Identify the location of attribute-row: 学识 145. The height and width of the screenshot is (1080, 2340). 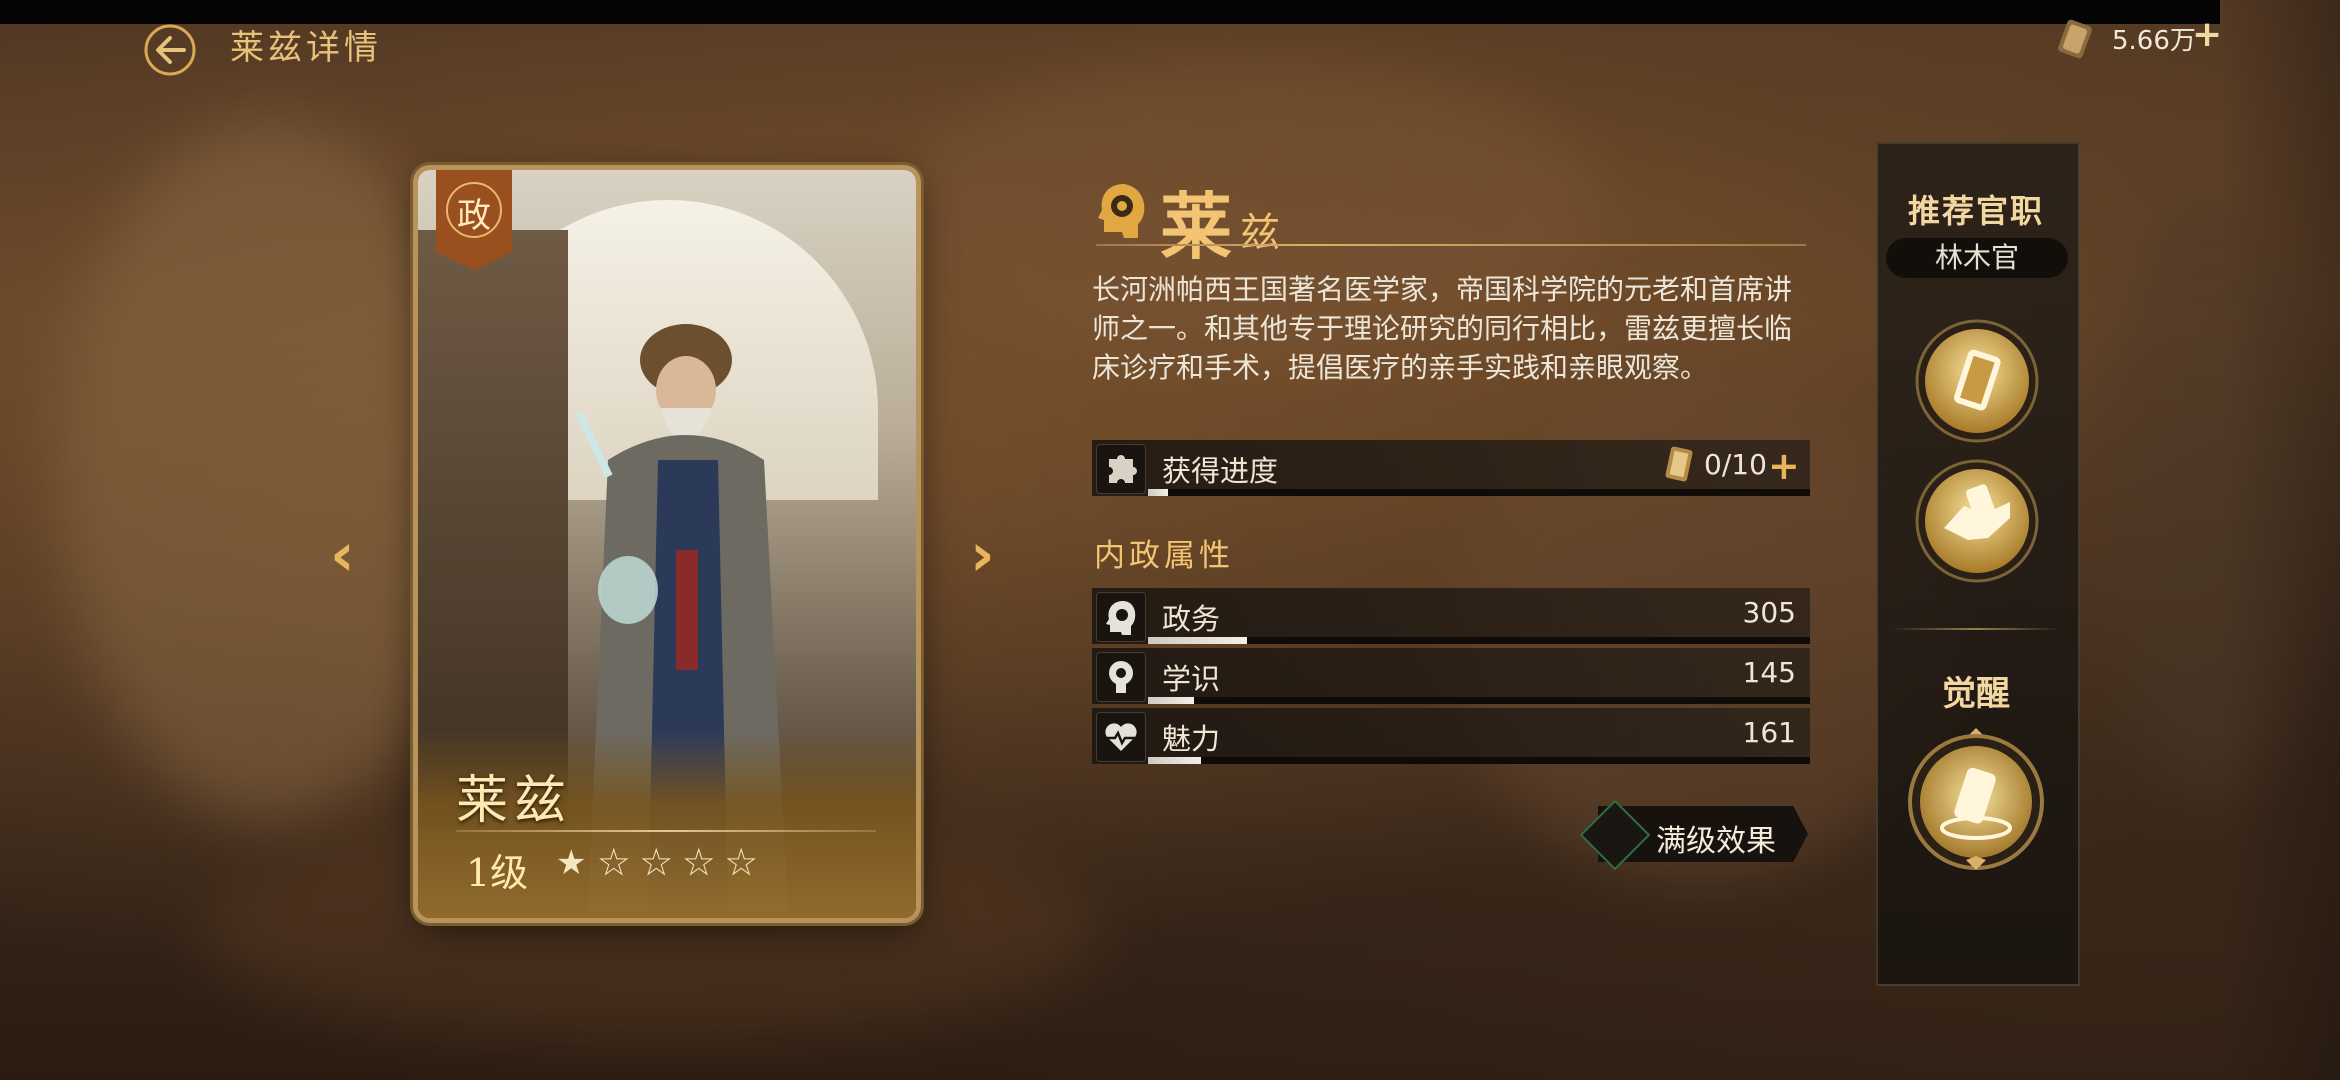
(1451, 676).